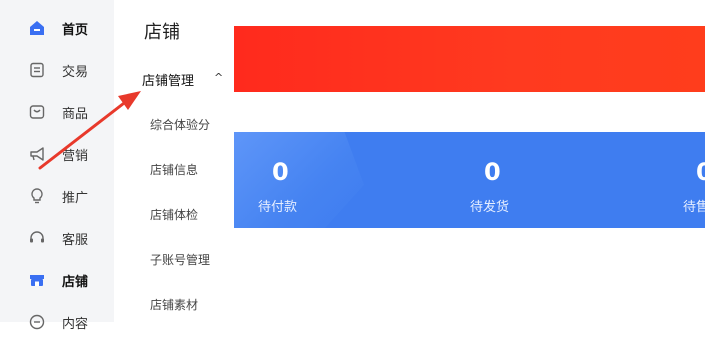 The height and width of the screenshot is (337, 705). What do you see at coordinates (277, 205) in the screenshot?
I see `stat-label: 待付款` at bounding box center [277, 205].